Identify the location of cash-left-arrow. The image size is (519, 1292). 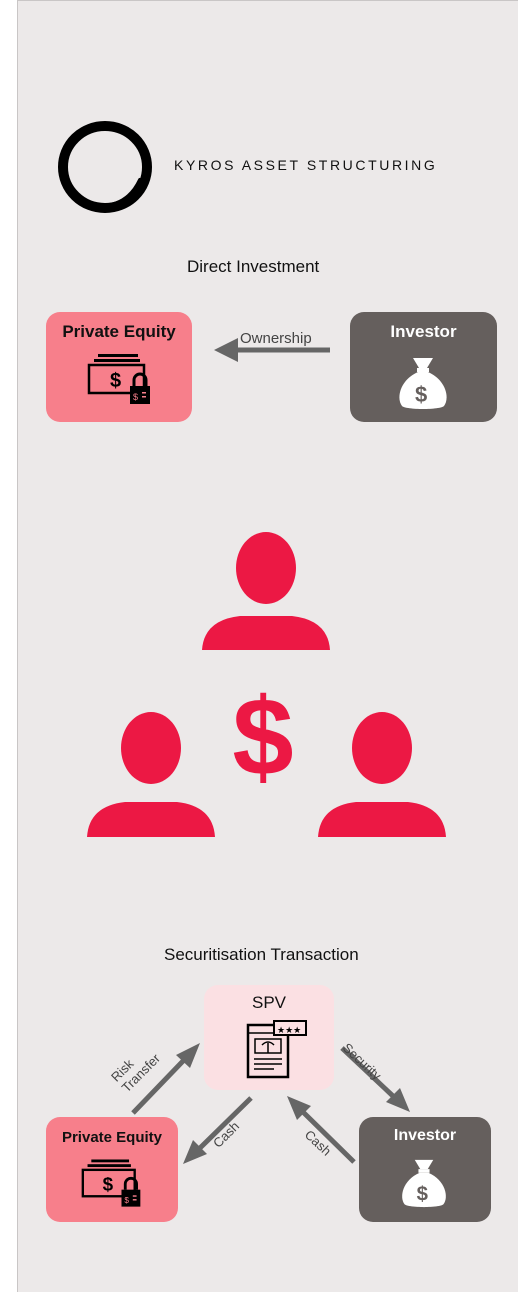
(218, 1130).